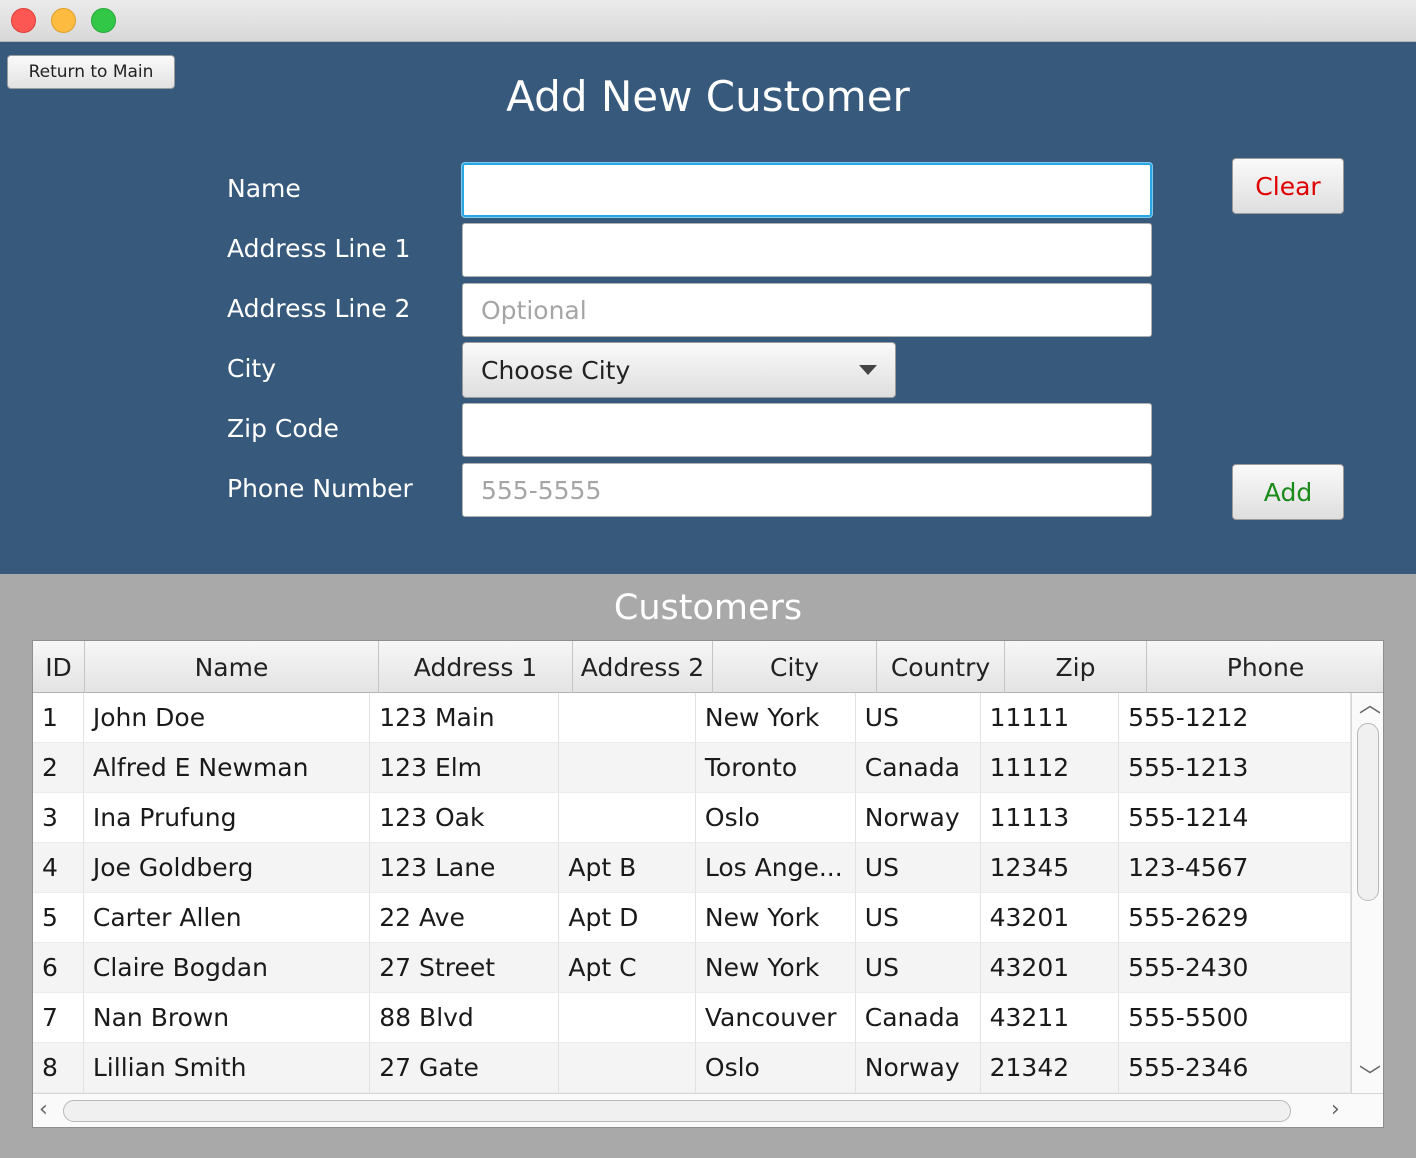  What do you see at coordinates (1288, 186) in the screenshot?
I see `clear-button: Clear` at bounding box center [1288, 186].